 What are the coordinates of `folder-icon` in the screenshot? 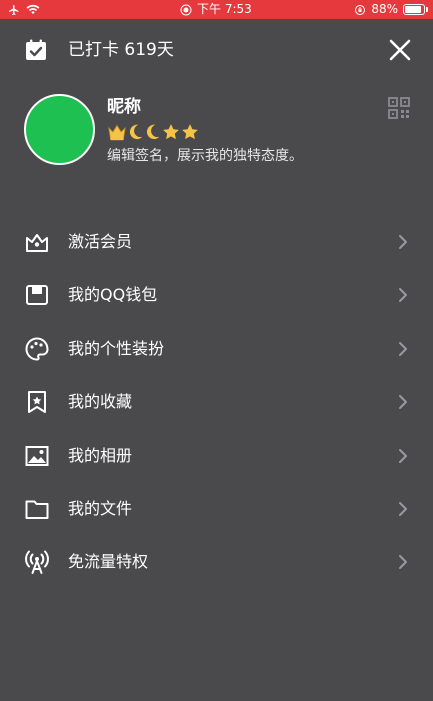 It's located at (37, 509).